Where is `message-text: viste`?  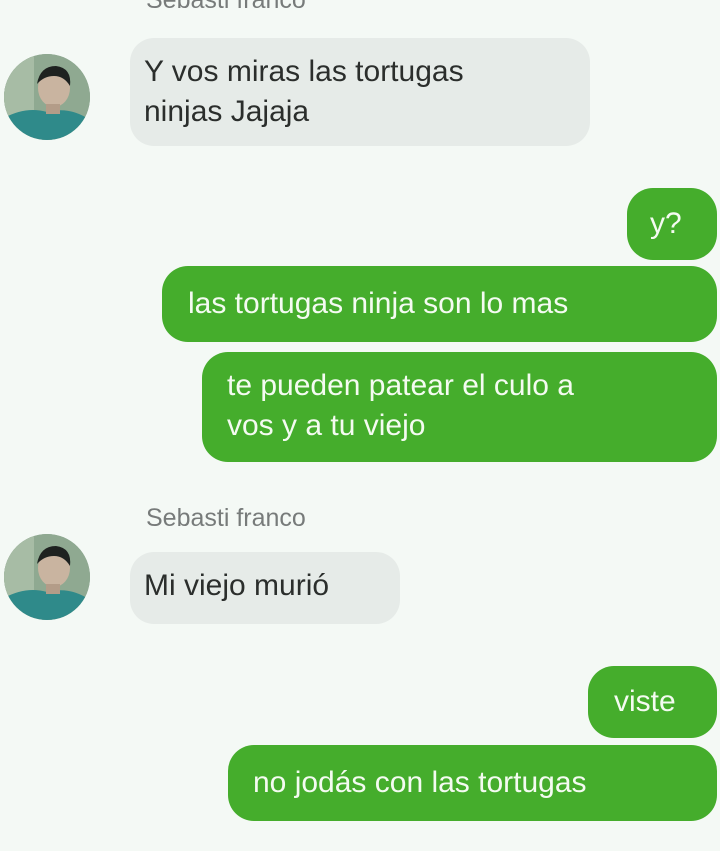
message-text: viste is located at coordinates (645, 701).